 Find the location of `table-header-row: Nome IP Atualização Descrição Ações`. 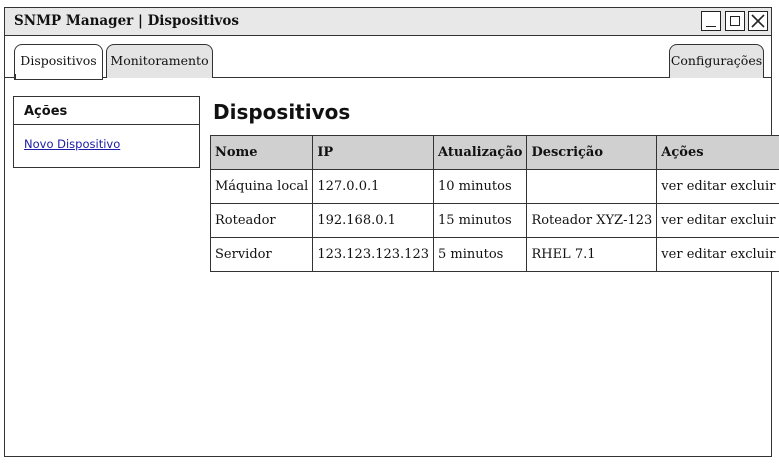

table-header-row: Nome IP Atualização Descrição Ações is located at coordinates (494, 152).